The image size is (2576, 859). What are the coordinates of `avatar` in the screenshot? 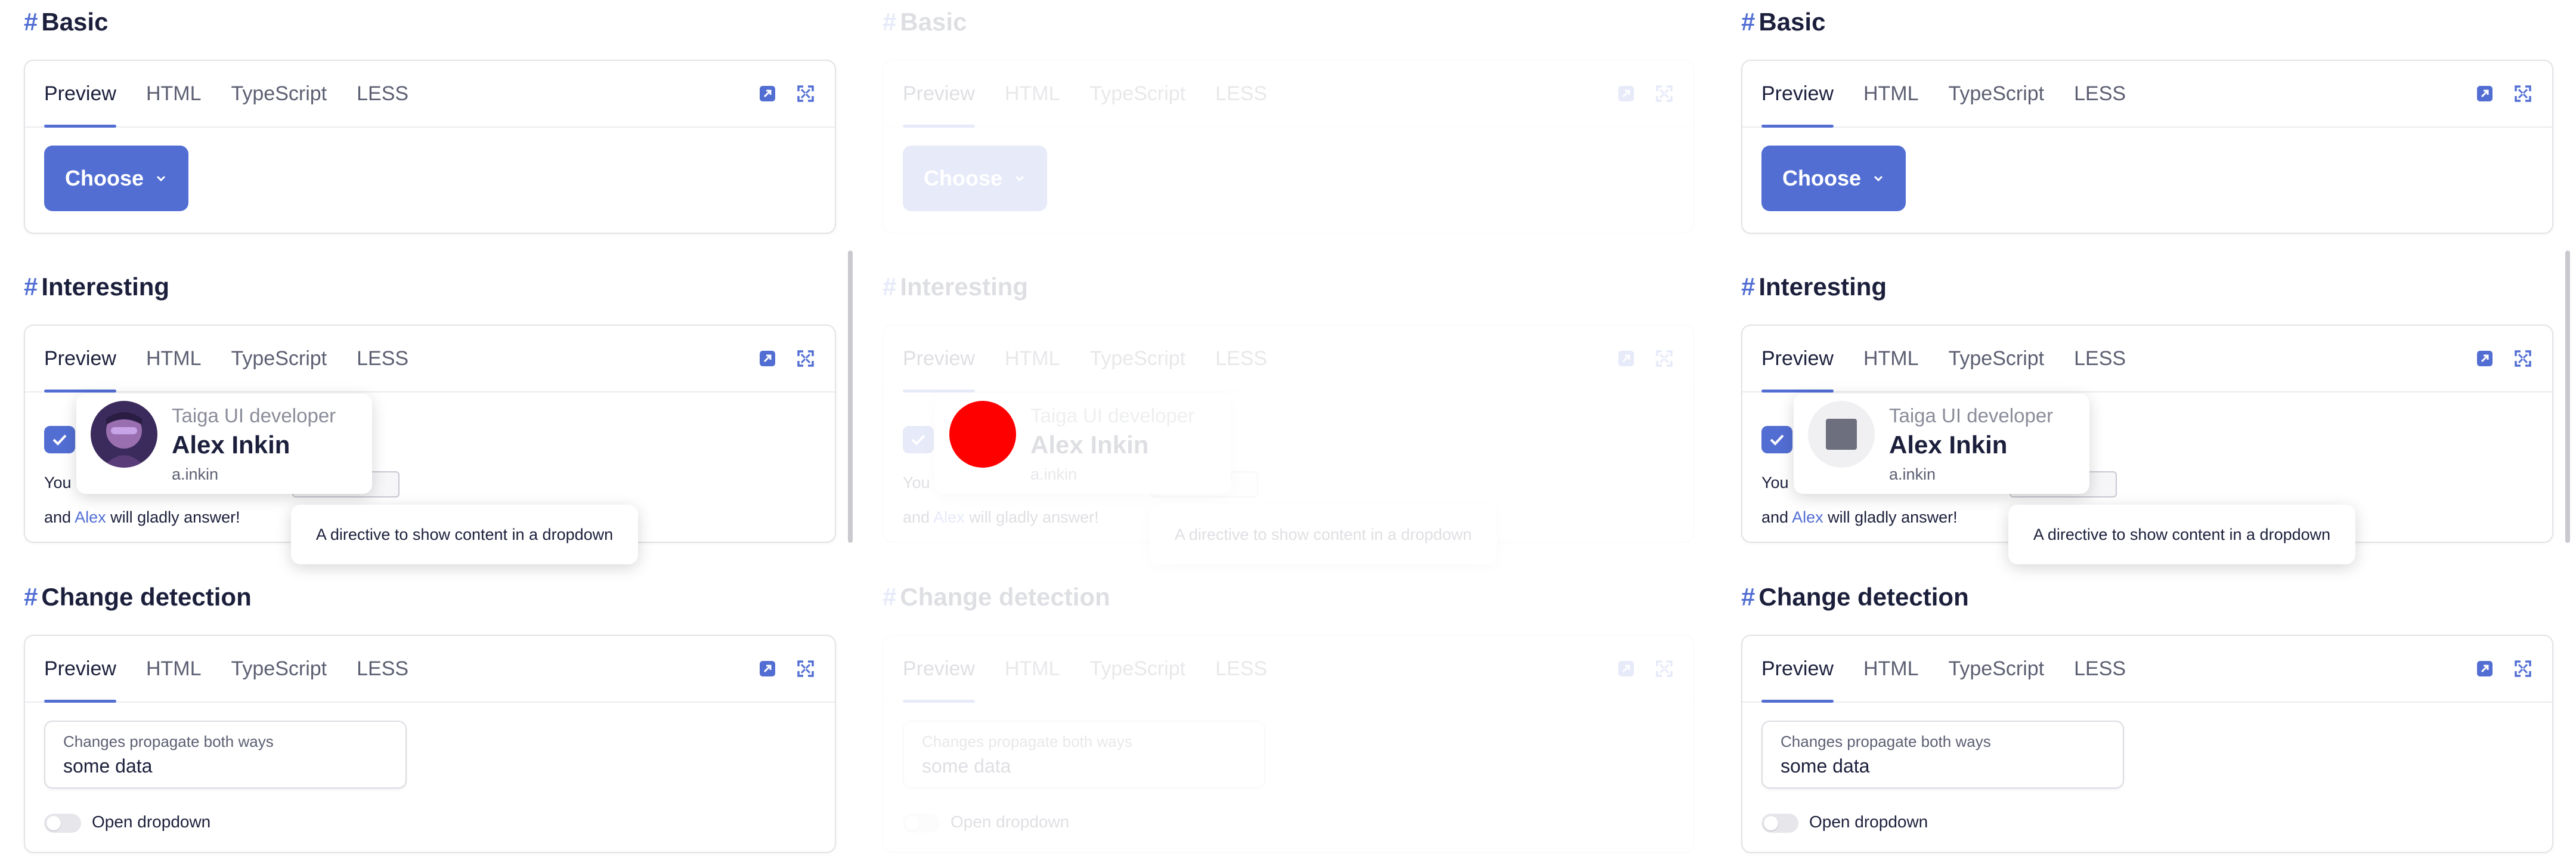 It's located at (124, 434).